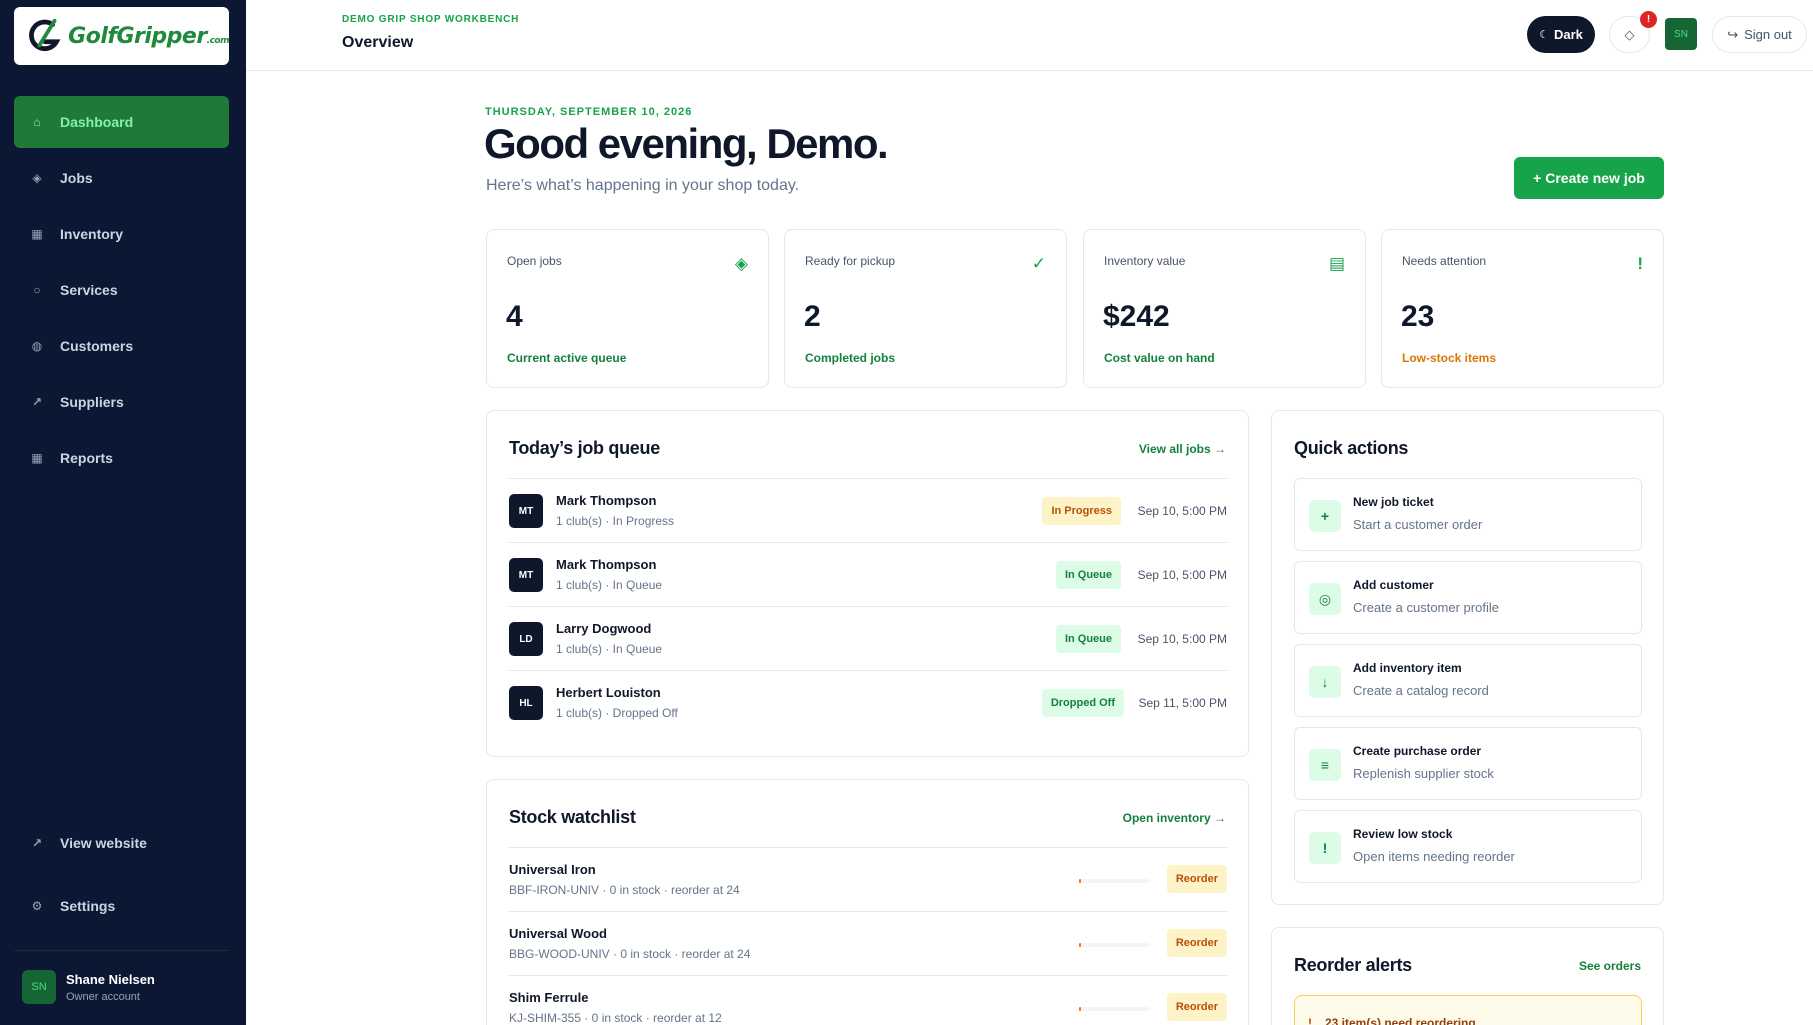 The width and height of the screenshot is (1813, 1025). Describe the element at coordinates (1468, 514) in the screenshot. I see `quick-action-new-job: + New job ticket Start a customer order` at that location.